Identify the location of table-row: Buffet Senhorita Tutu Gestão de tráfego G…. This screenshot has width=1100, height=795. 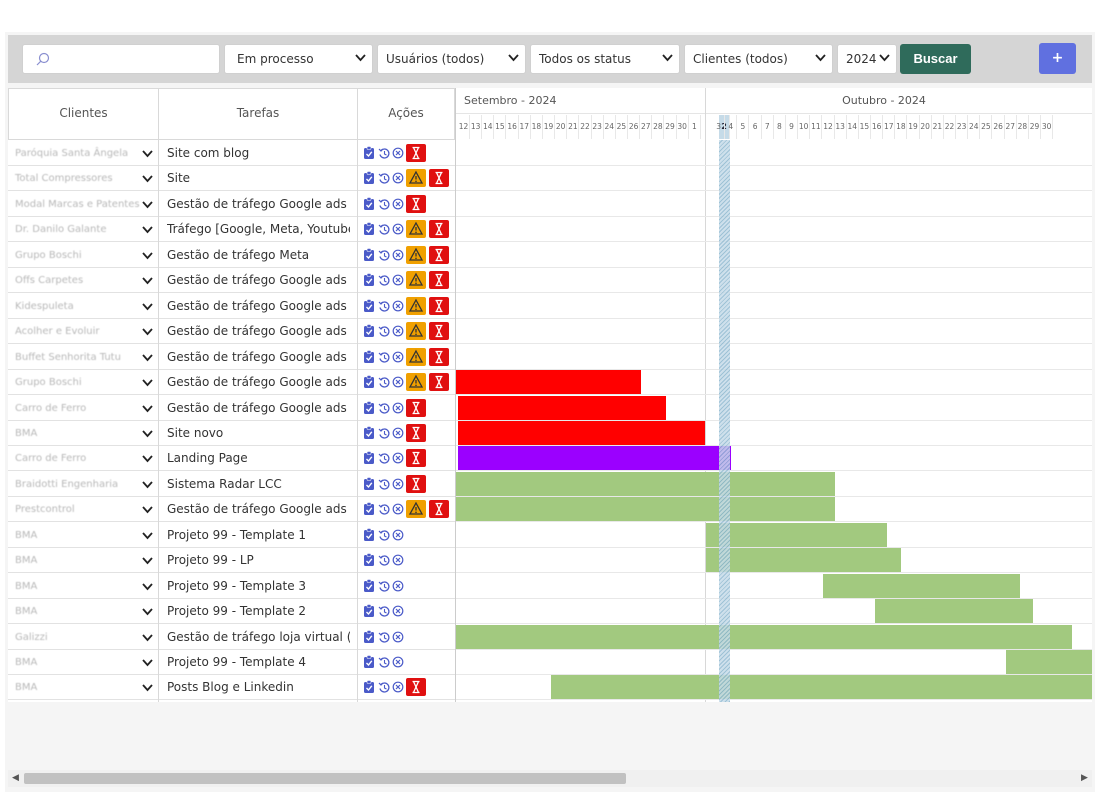
(231, 357).